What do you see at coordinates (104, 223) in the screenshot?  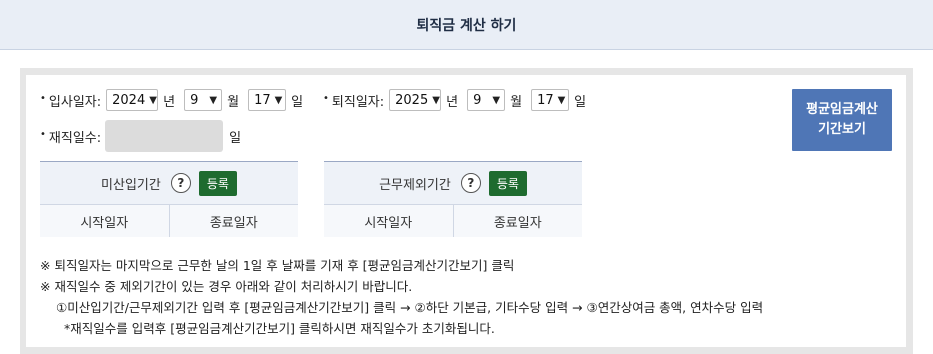 I see `unpaid-start-date-label: 시작일자` at bounding box center [104, 223].